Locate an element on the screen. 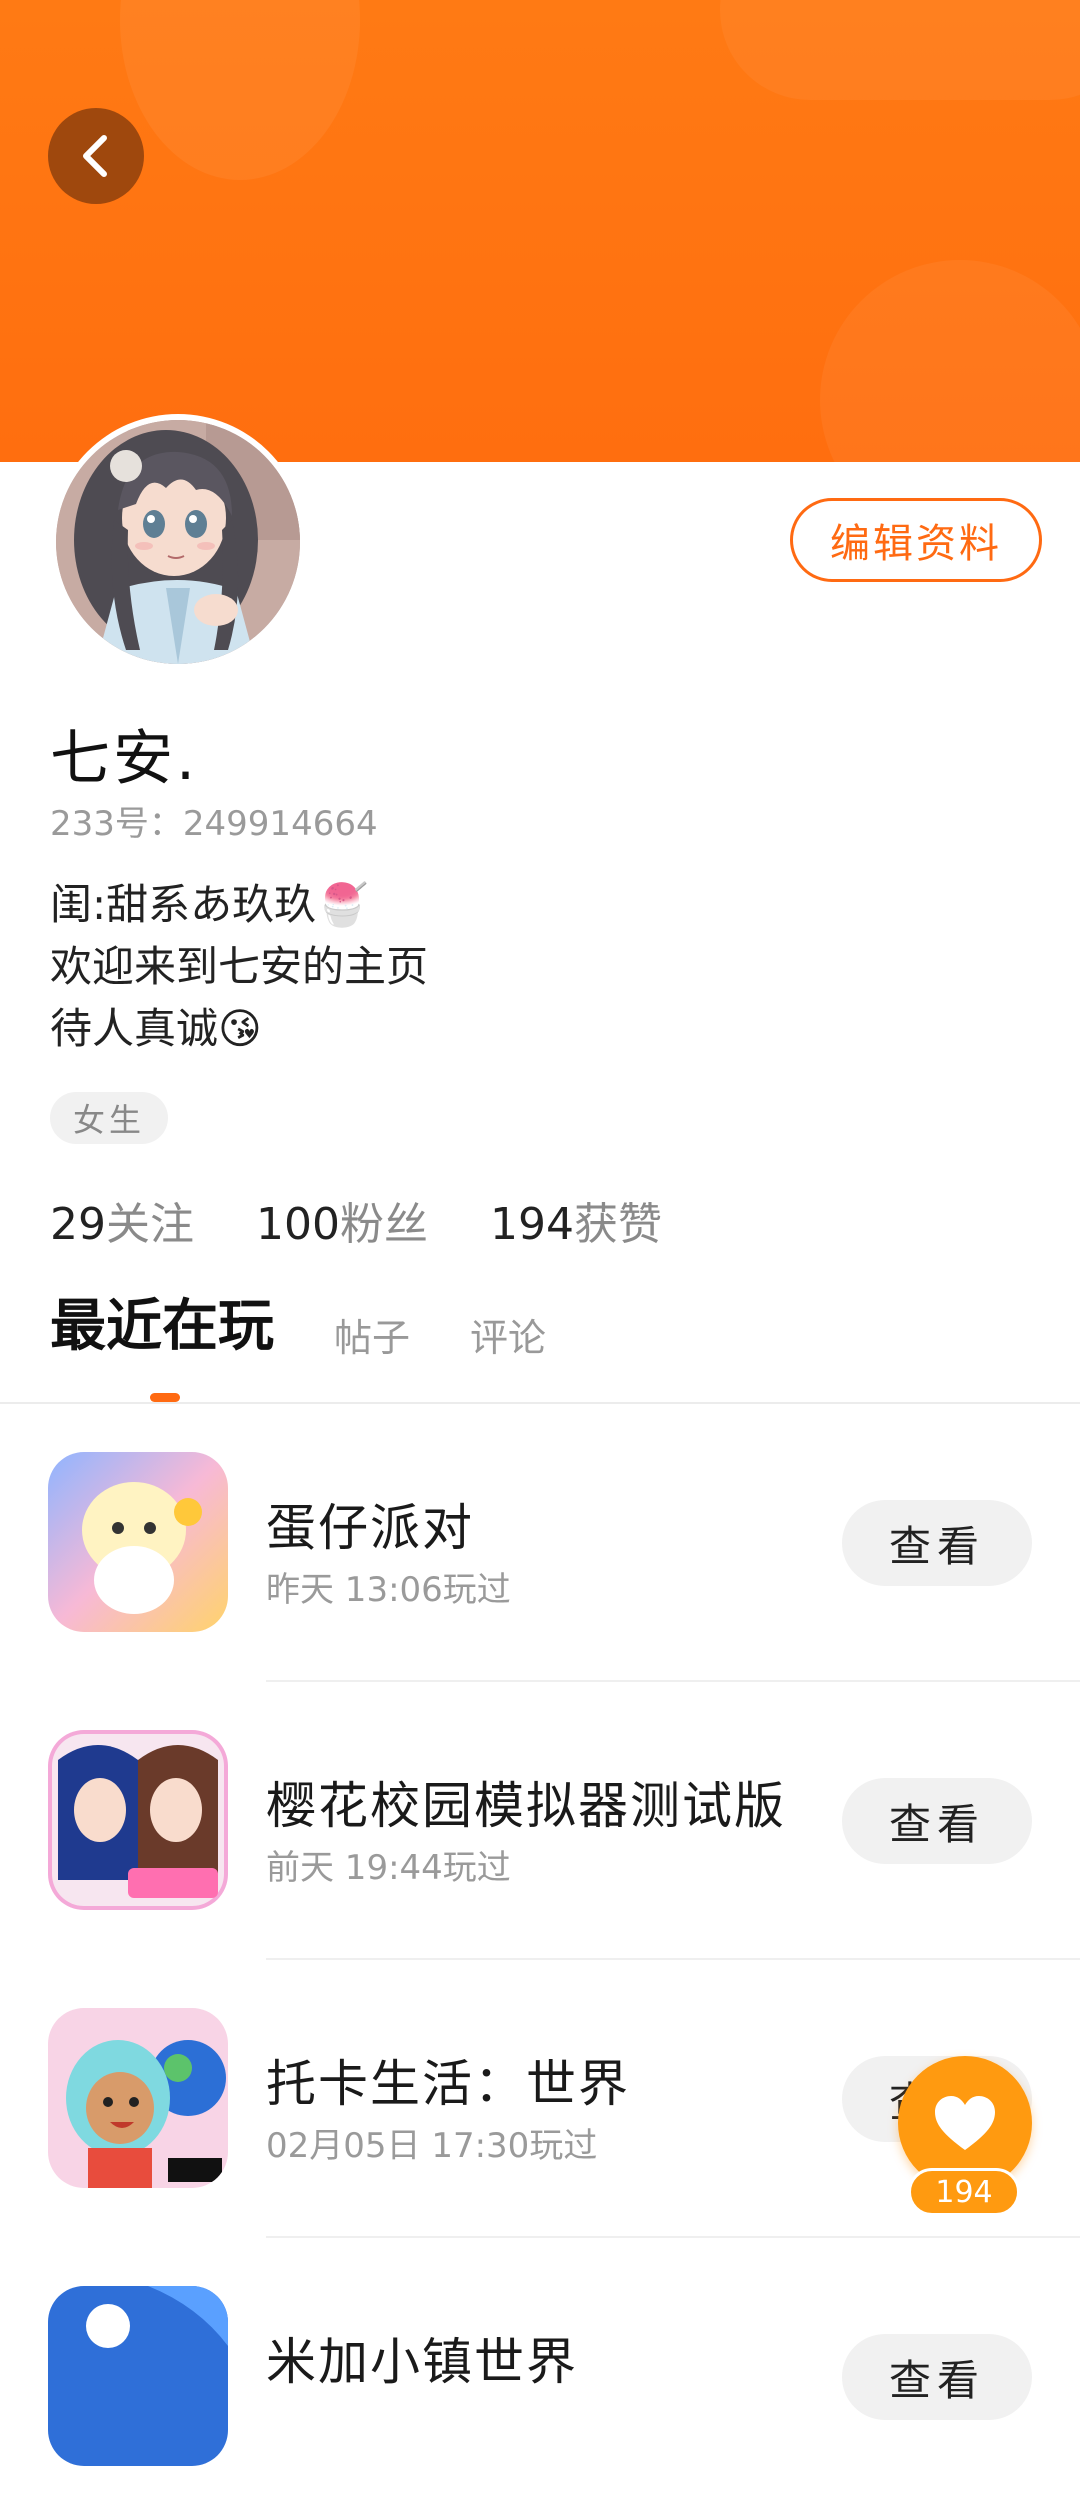  game-list-item: 樱花校园模拟器测试版 前天 19:44玩过 查看 is located at coordinates (540, 1821).